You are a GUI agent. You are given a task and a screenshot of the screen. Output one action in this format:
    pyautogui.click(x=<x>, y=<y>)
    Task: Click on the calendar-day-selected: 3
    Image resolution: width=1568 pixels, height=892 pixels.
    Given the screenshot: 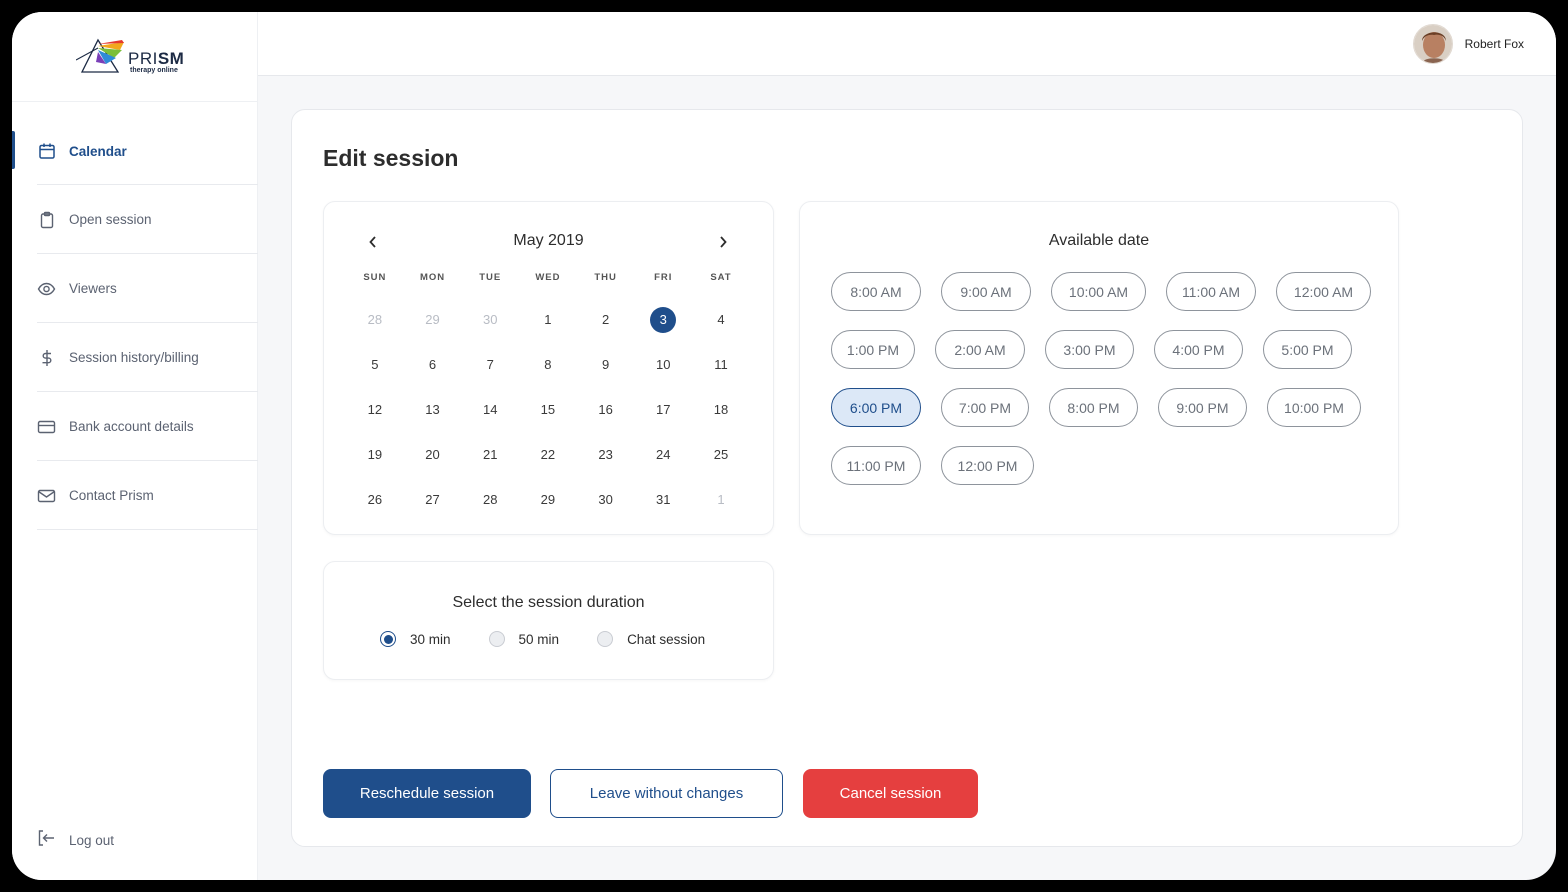 What is the action you would take?
    pyautogui.click(x=663, y=319)
    